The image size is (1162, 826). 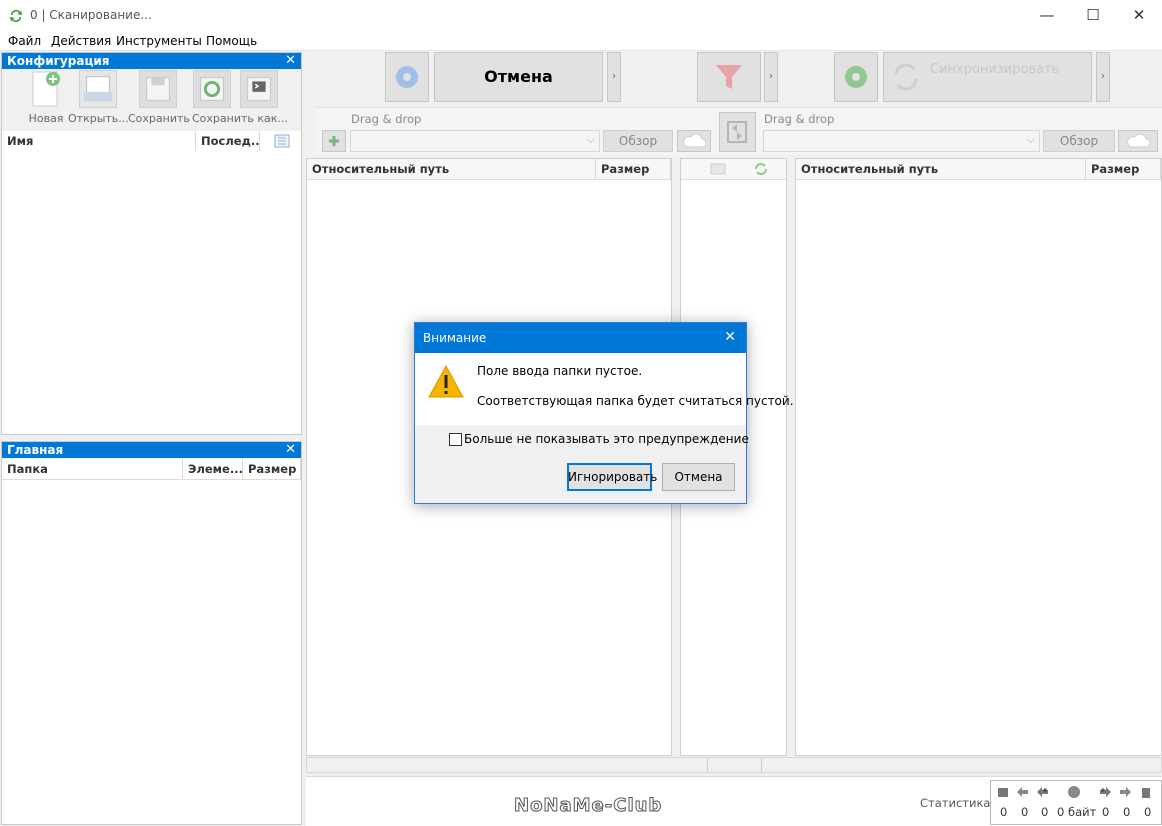 I want to click on compare-gear-icon, so click(x=407, y=77).